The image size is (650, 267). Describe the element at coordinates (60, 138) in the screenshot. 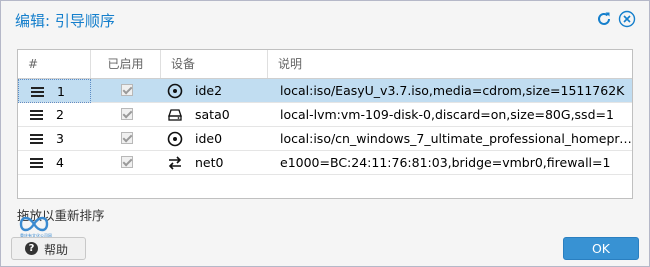

I see `row-number: 3` at that location.